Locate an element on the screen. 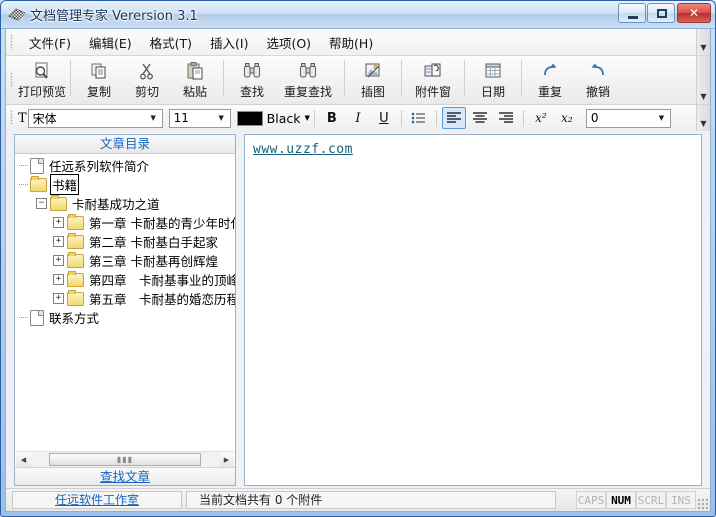 Image resolution: width=716 pixels, height=517 pixels. menu-insert: 插入(I) is located at coordinates (229, 42).